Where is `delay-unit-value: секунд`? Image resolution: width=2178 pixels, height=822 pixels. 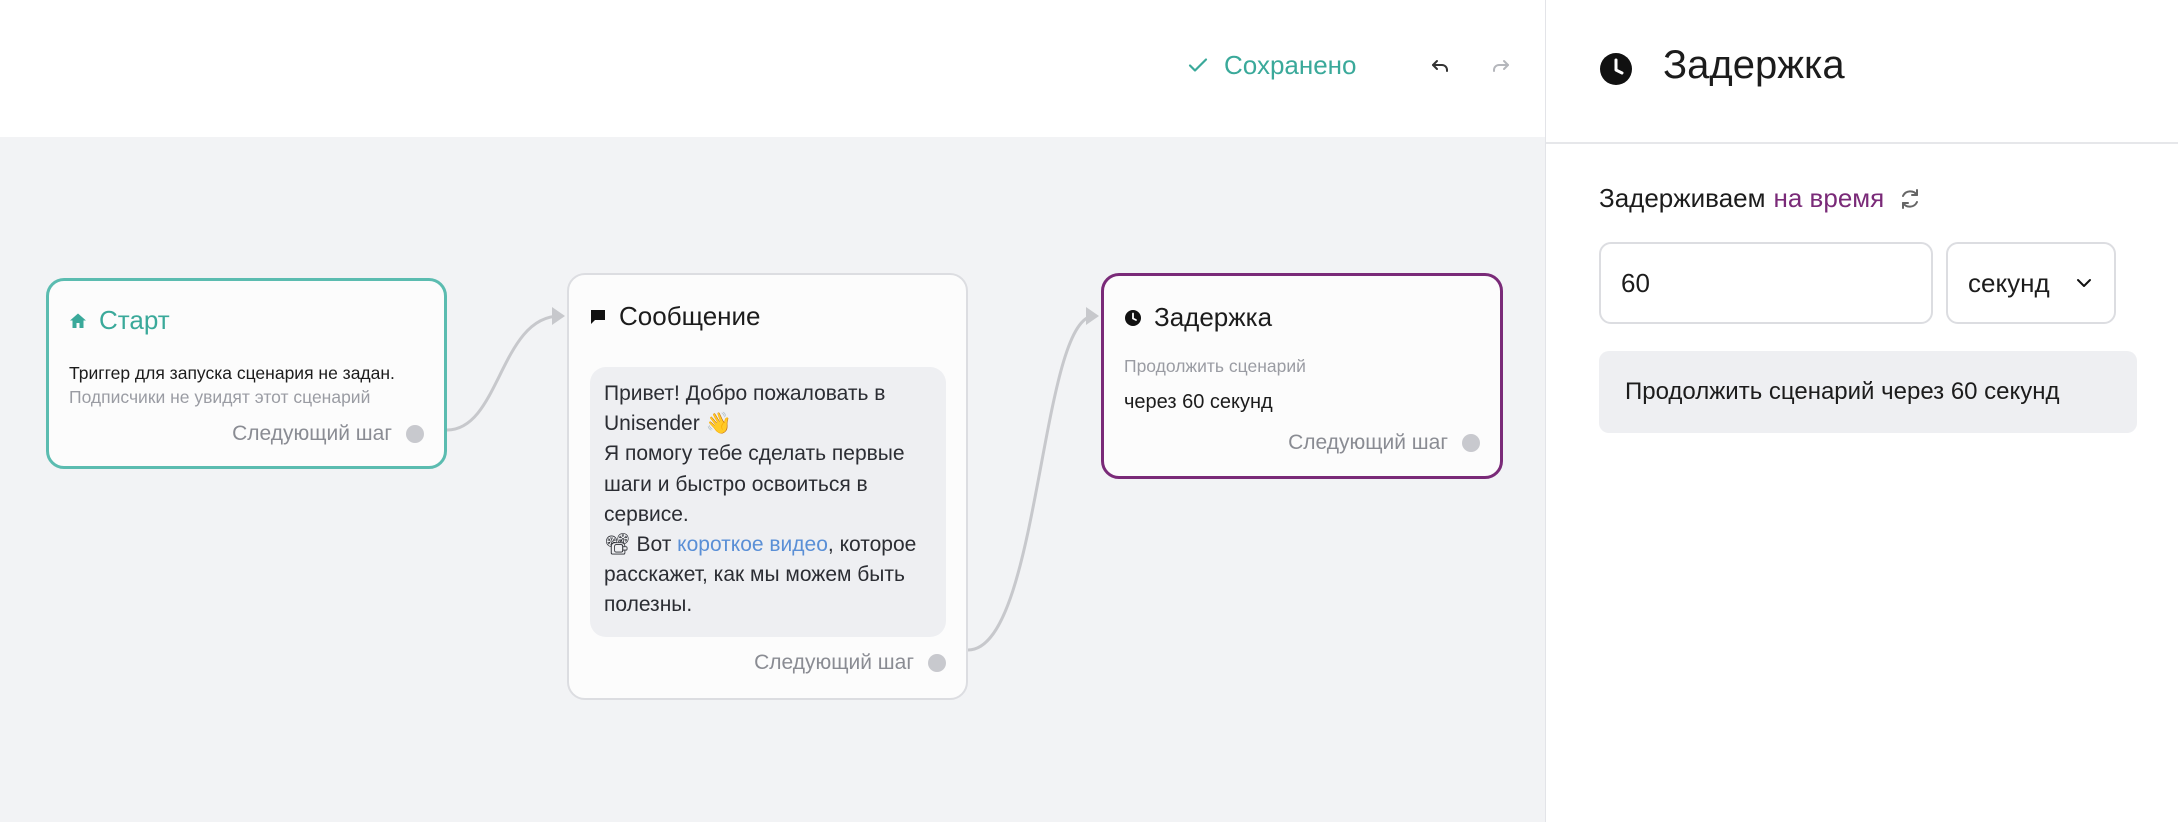 delay-unit-value: секунд is located at coordinates (2009, 282).